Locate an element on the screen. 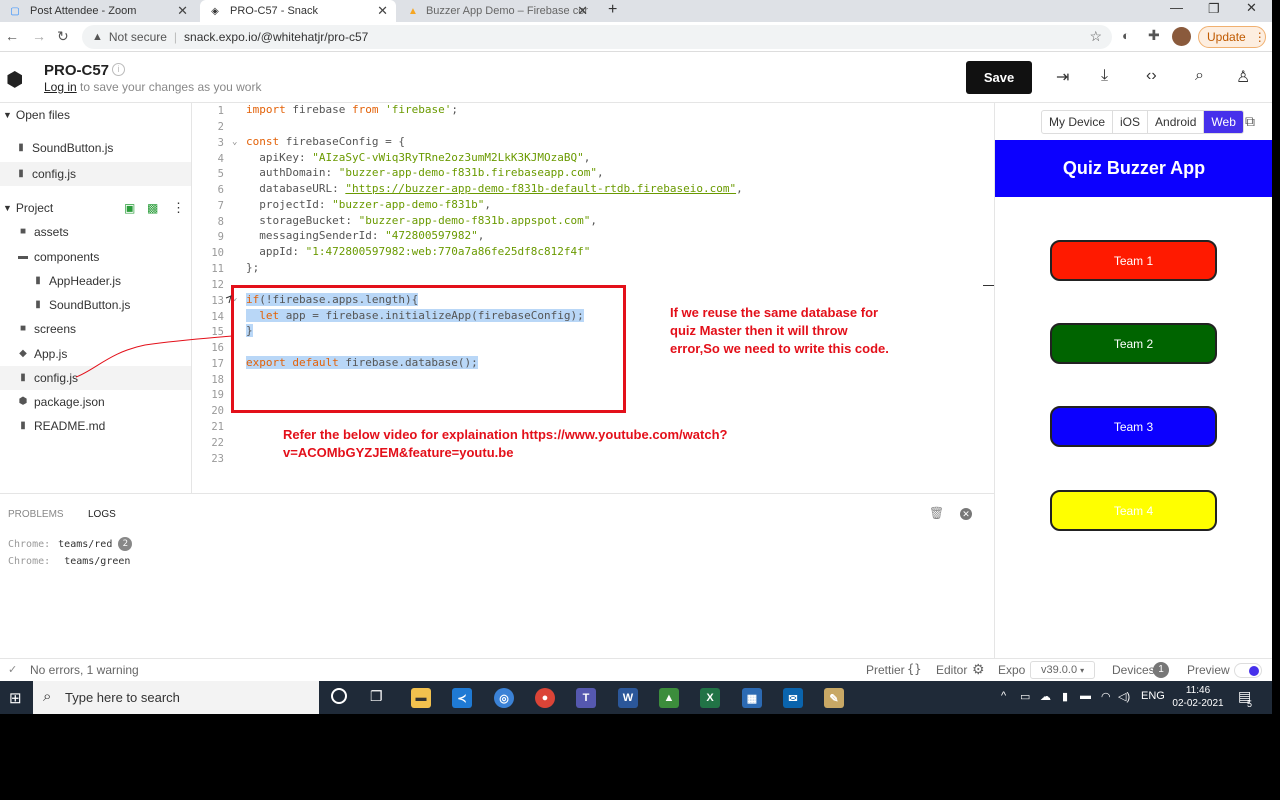  notification-count: 5 is located at coordinates (1250, 704).